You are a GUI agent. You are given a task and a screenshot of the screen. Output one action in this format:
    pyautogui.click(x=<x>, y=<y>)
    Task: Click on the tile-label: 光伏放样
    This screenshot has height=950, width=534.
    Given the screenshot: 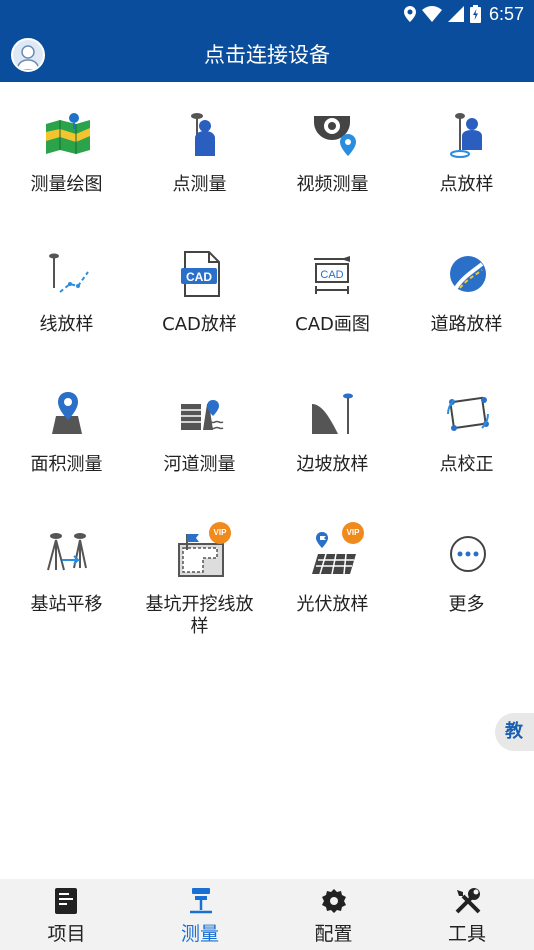 What is the action you would take?
    pyautogui.click(x=332, y=604)
    